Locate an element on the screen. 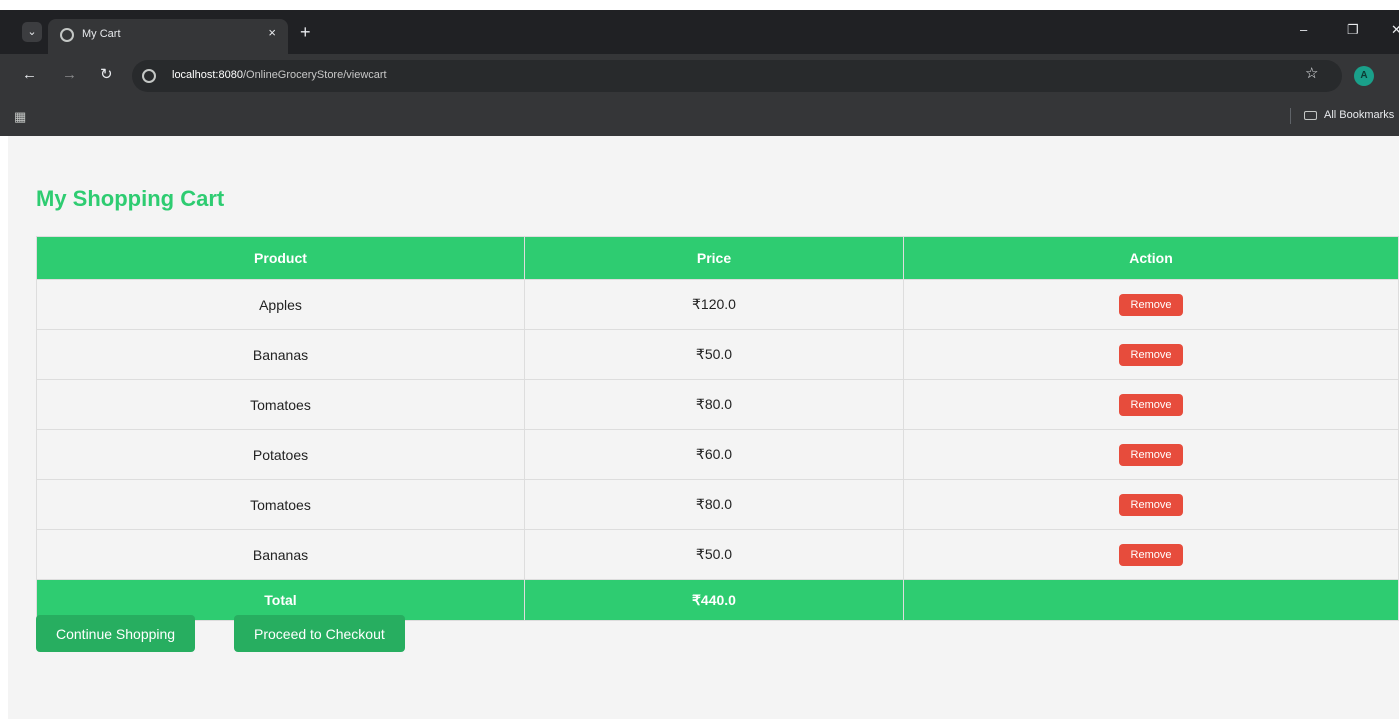 The width and height of the screenshot is (1399, 719). url-path: /OnlineGroceryStore/viewcart is located at coordinates (314, 75).